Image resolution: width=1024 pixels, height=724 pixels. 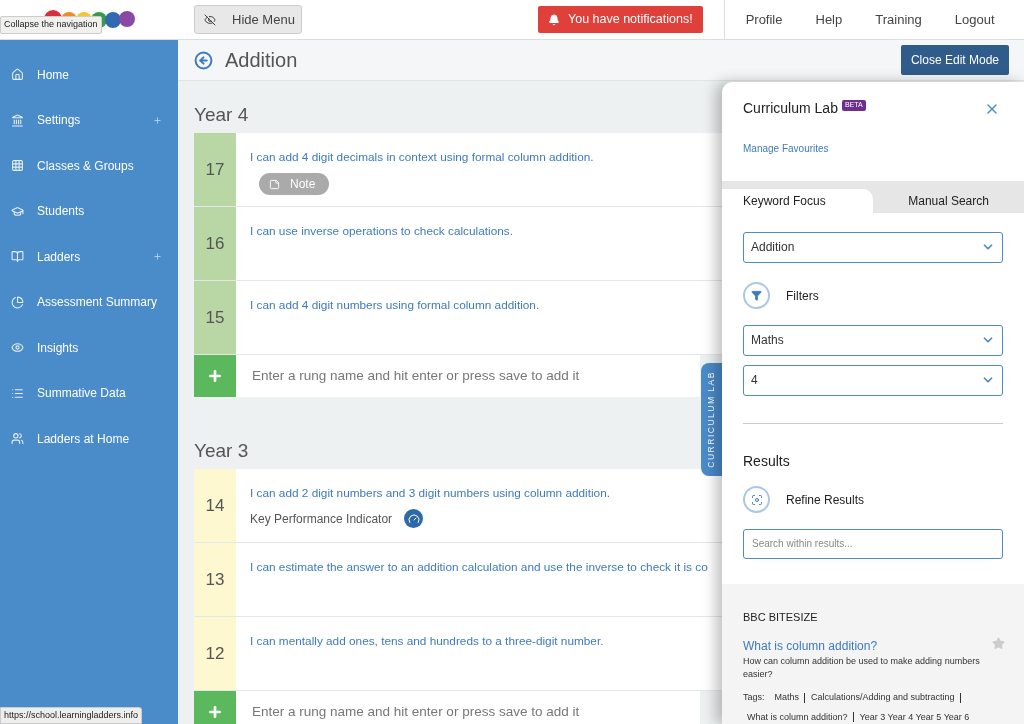 What do you see at coordinates (862, 668) in the screenshot?
I see `result-description: How can column addition be used to make adding numbers easier?` at bounding box center [862, 668].